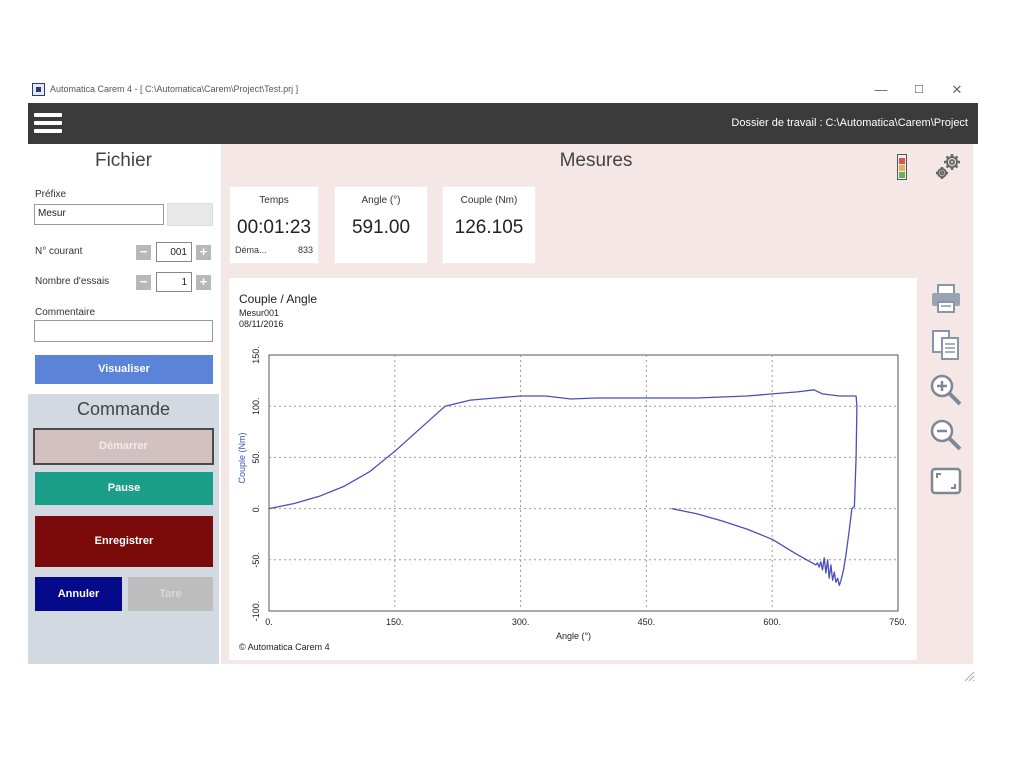 This screenshot has width=1024, height=768. Describe the element at coordinates (948, 167) in the screenshot. I see `gear-icon` at that location.